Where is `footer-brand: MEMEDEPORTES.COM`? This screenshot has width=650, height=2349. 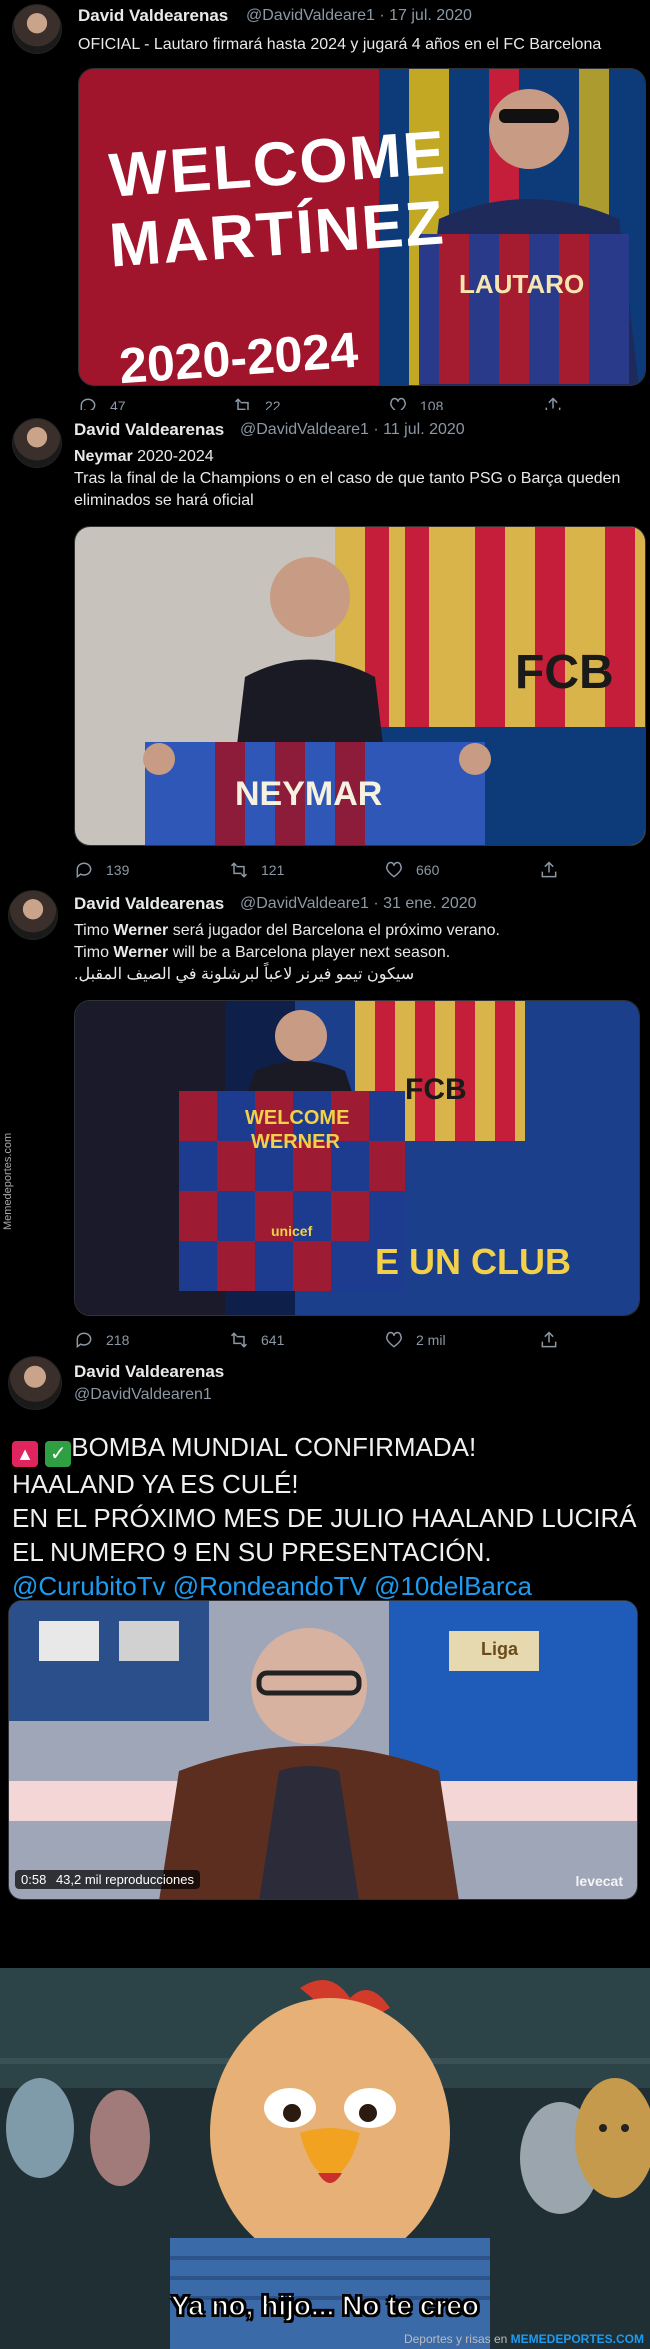
footer-brand: MEMEDEPORTES.COM is located at coordinates (577, 2339).